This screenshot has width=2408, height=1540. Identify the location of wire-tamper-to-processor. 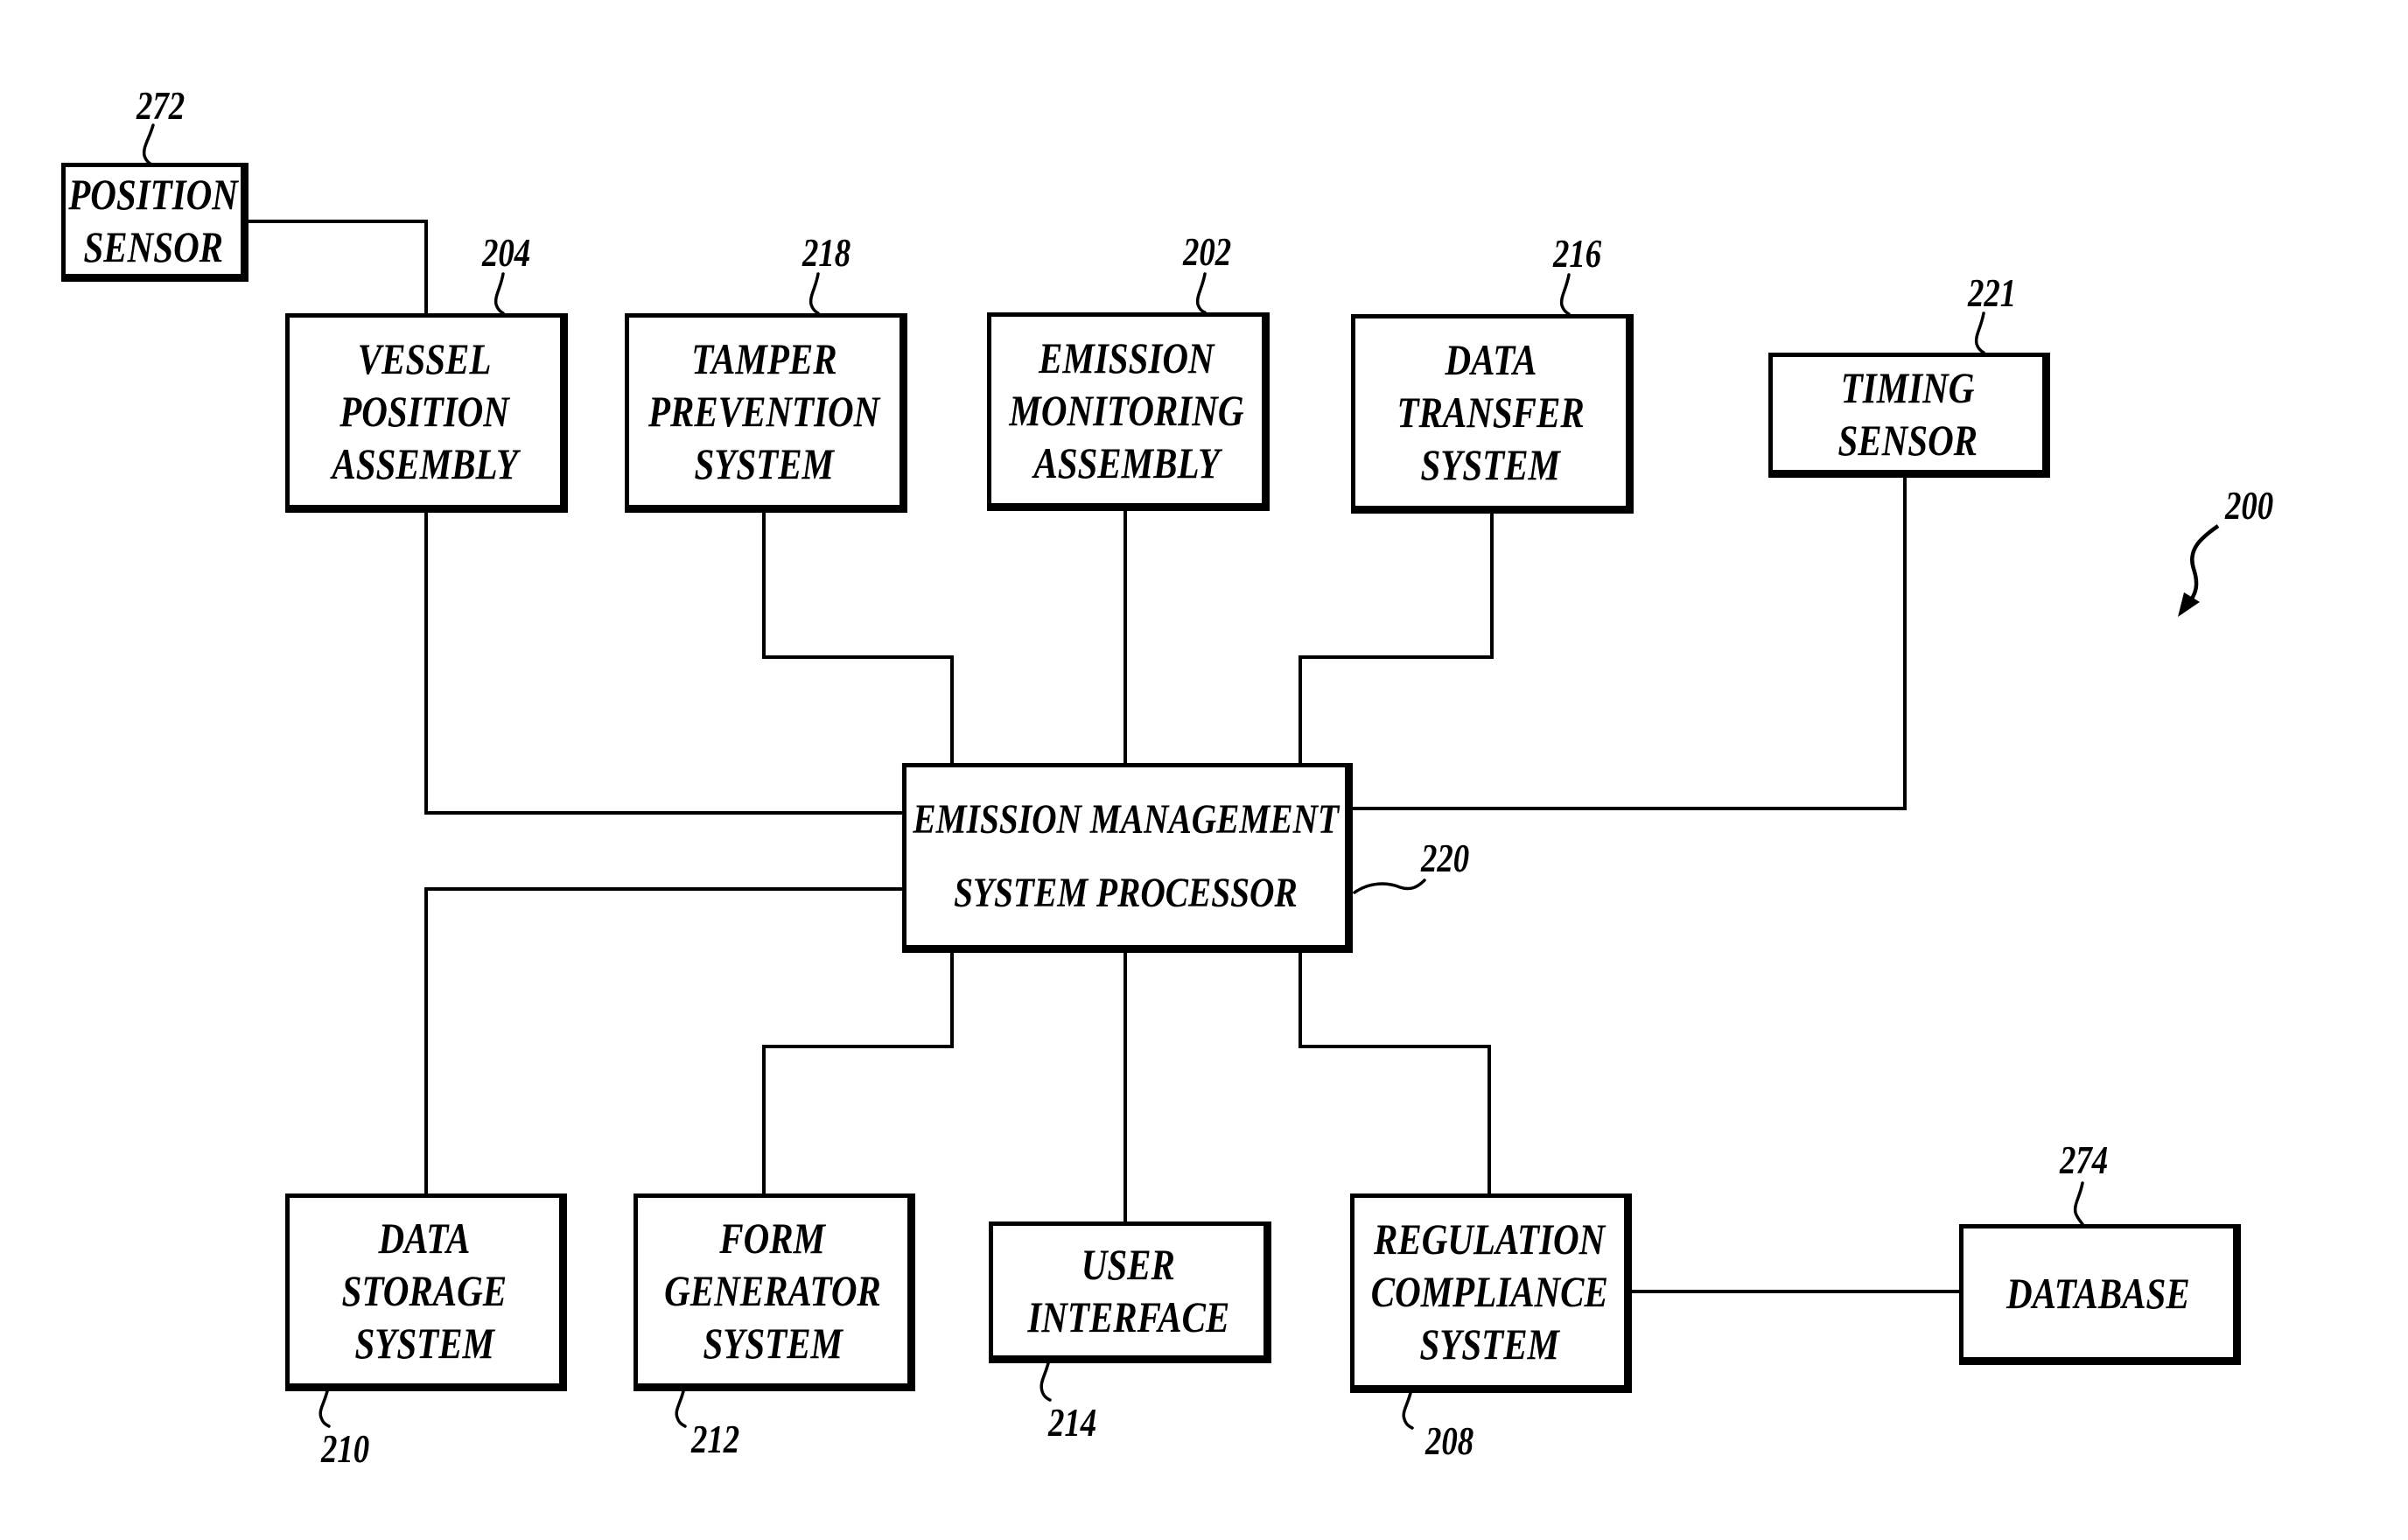
(858, 637).